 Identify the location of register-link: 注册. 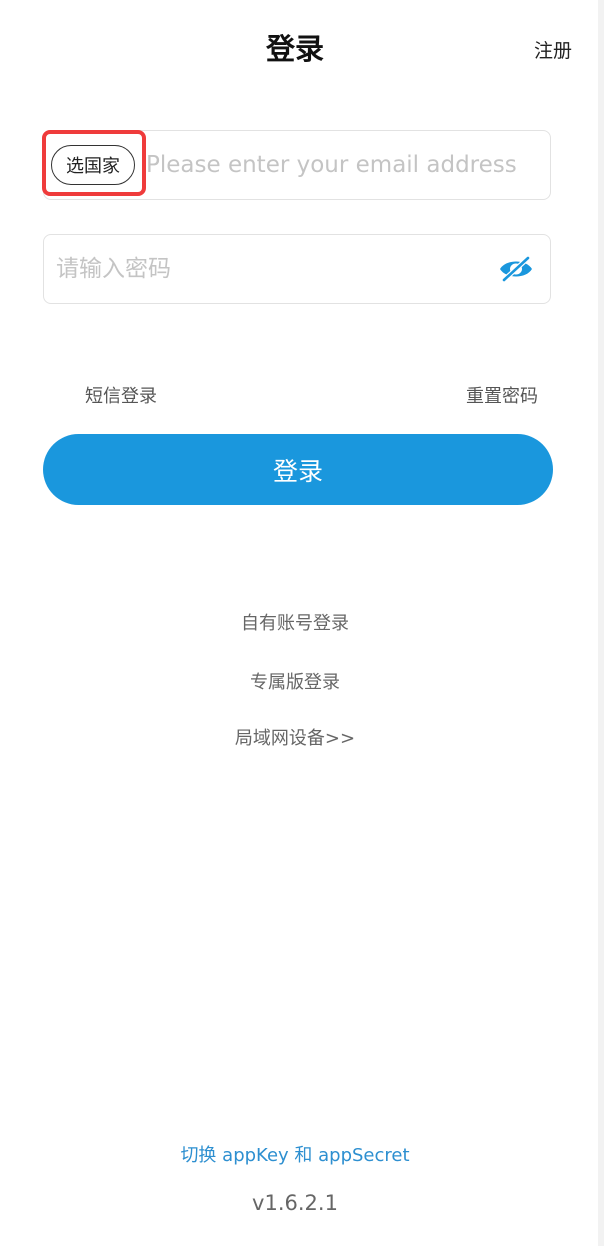
(553, 49).